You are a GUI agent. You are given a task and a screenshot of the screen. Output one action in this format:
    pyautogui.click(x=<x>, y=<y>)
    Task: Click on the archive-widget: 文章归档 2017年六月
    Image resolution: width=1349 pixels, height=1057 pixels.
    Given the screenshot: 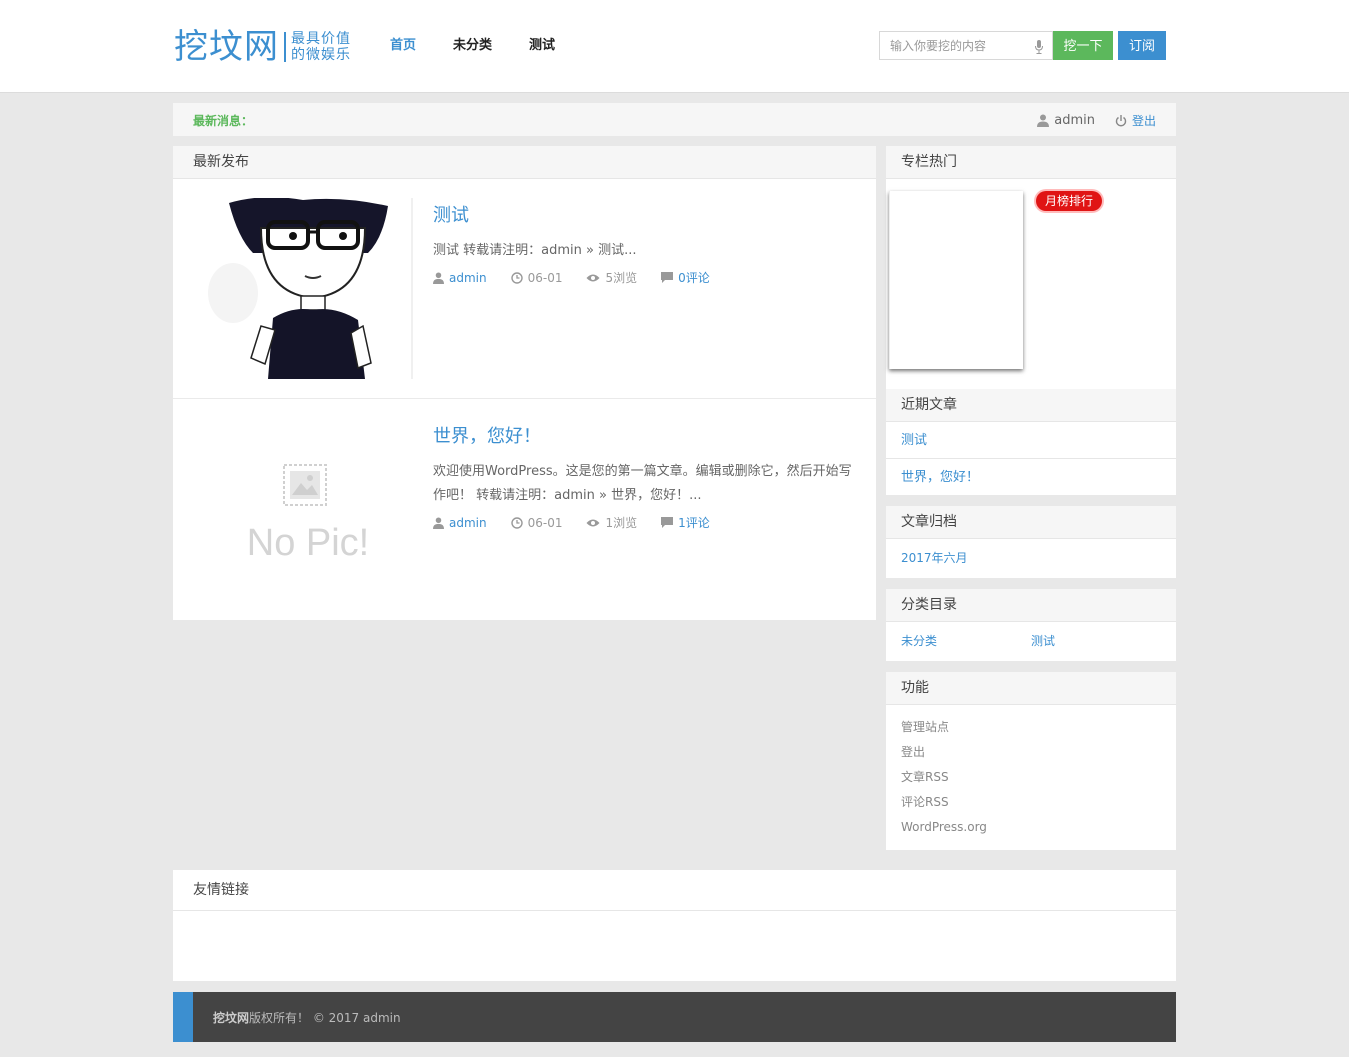 What is the action you would take?
    pyautogui.click(x=1031, y=542)
    